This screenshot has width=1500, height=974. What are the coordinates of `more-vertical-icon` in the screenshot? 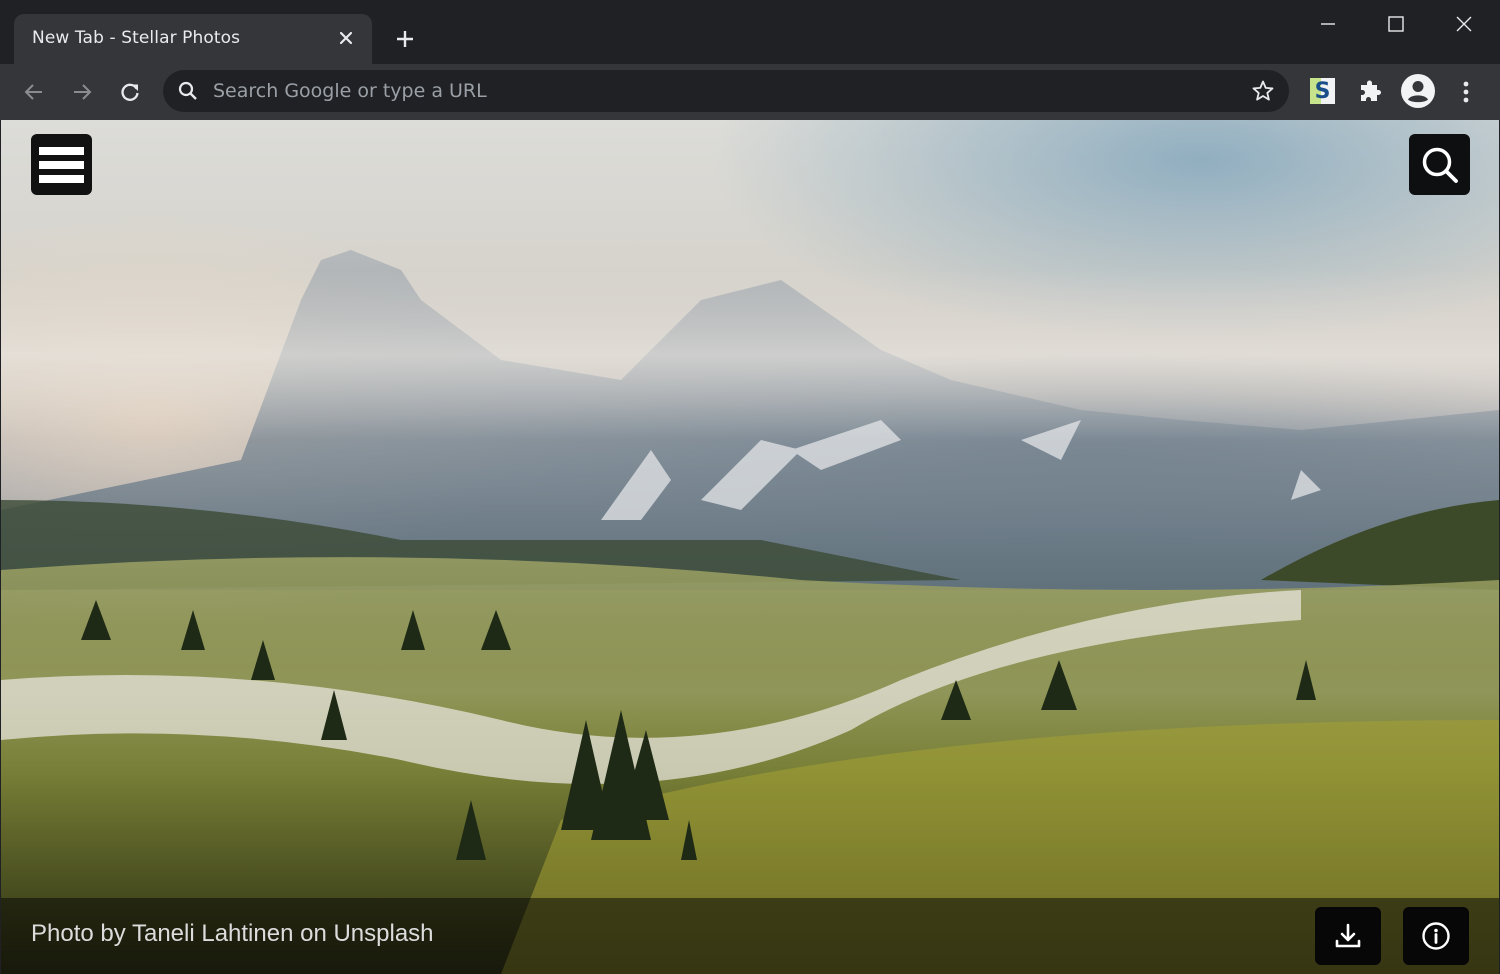 It's located at (1466, 92).